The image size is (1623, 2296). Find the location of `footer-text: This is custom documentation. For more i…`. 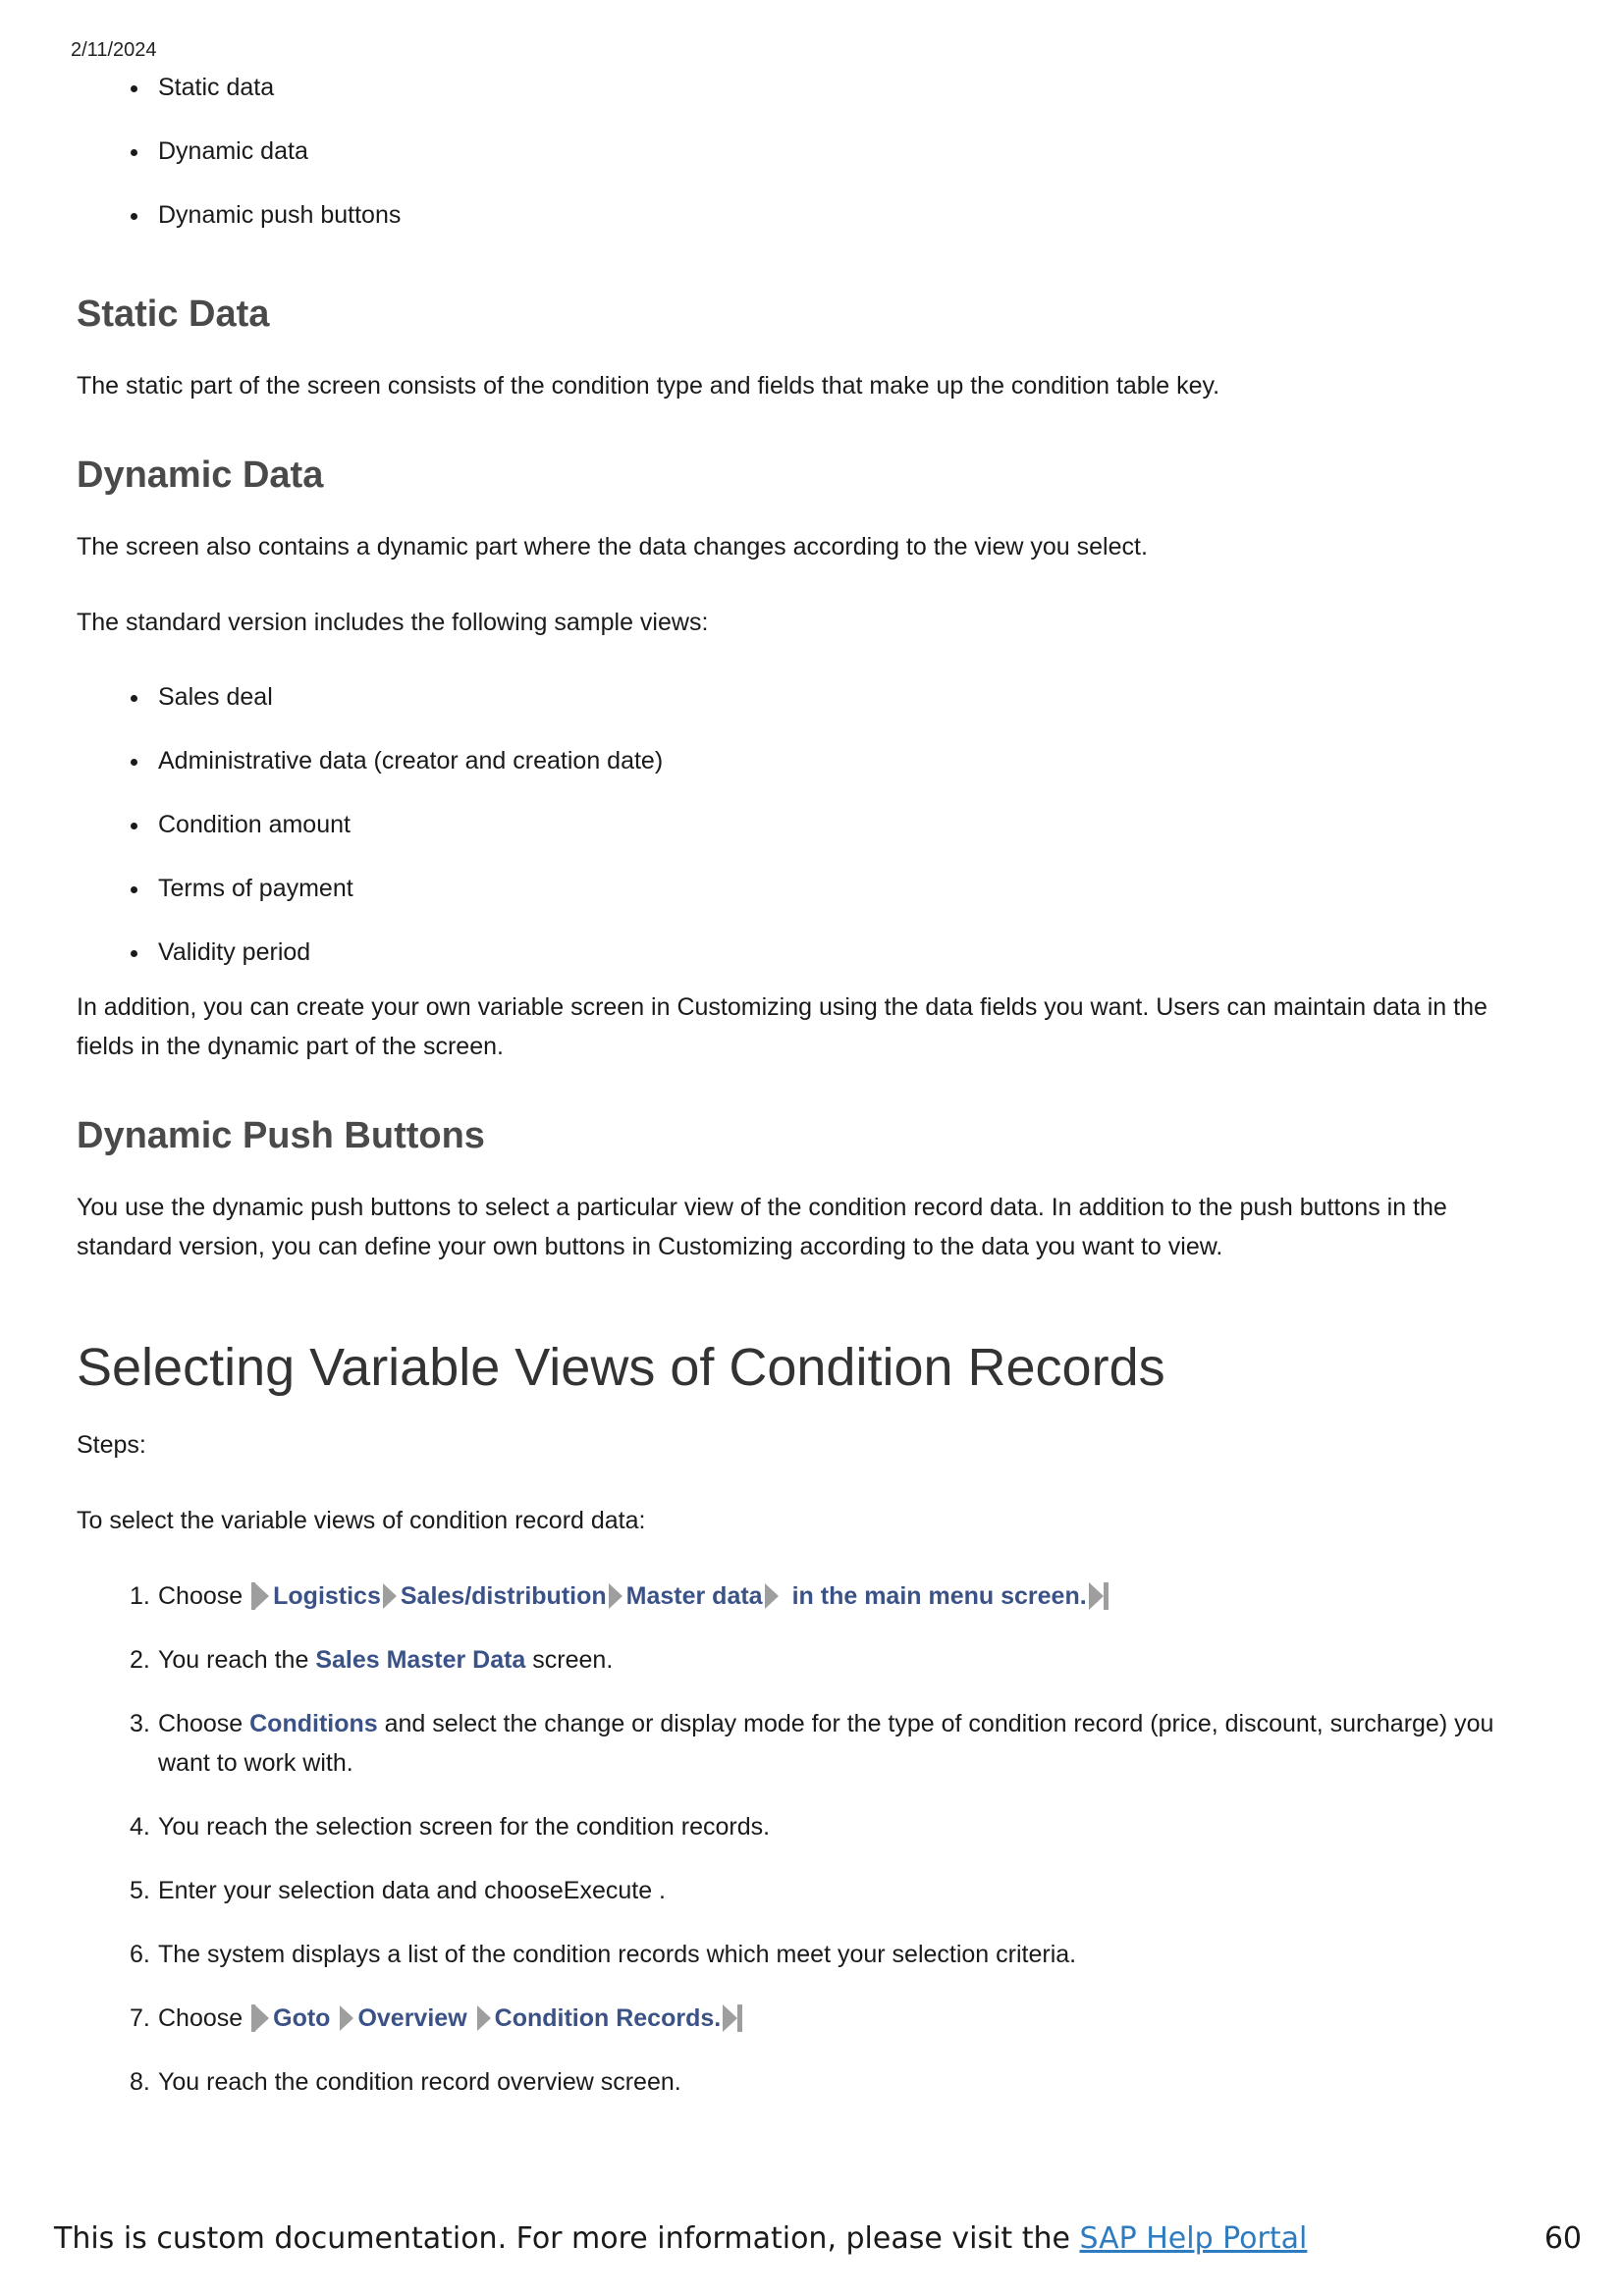

footer-text: This is custom documentation. For more i… is located at coordinates (567, 2239).